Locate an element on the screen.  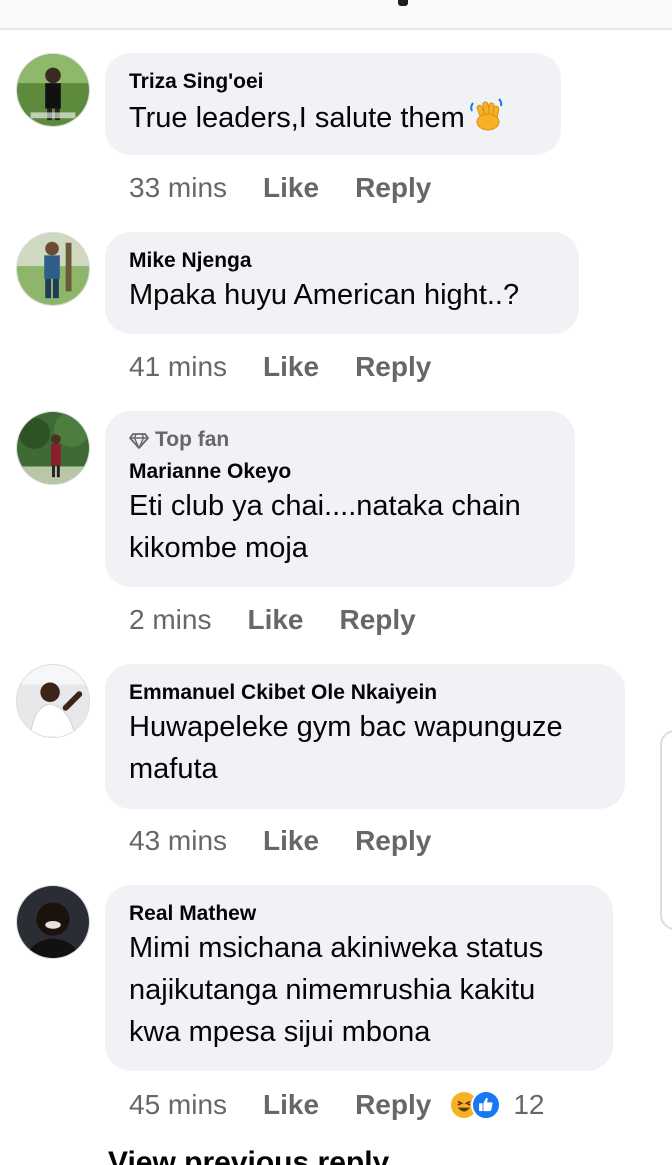
reaction-summary: 12 is located at coordinates (496, 1105).